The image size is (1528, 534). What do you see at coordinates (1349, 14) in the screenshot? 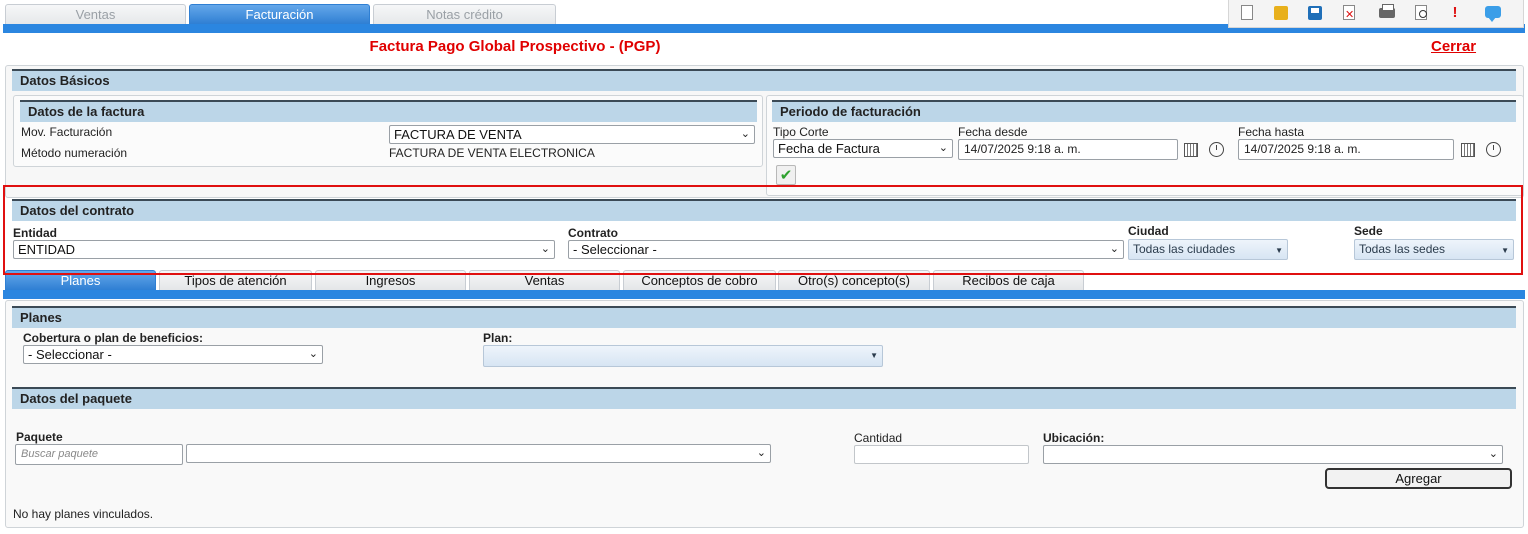
I see `delete-document-icon` at bounding box center [1349, 14].